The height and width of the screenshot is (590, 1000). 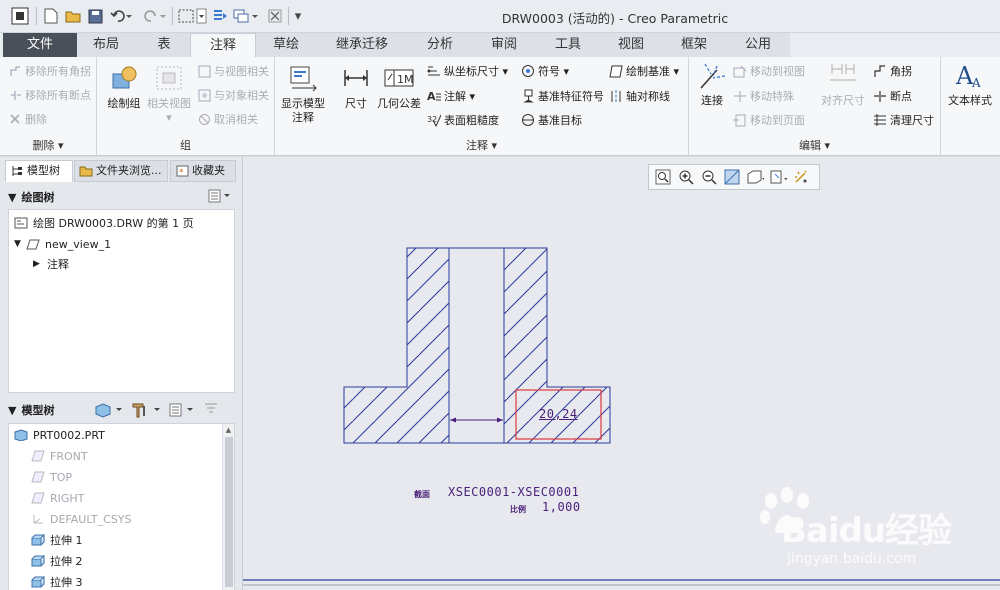 What do you see at coordinates (740, 96) in the screenshot?
I see `move-special-icon` at bounding box center [740, 96].